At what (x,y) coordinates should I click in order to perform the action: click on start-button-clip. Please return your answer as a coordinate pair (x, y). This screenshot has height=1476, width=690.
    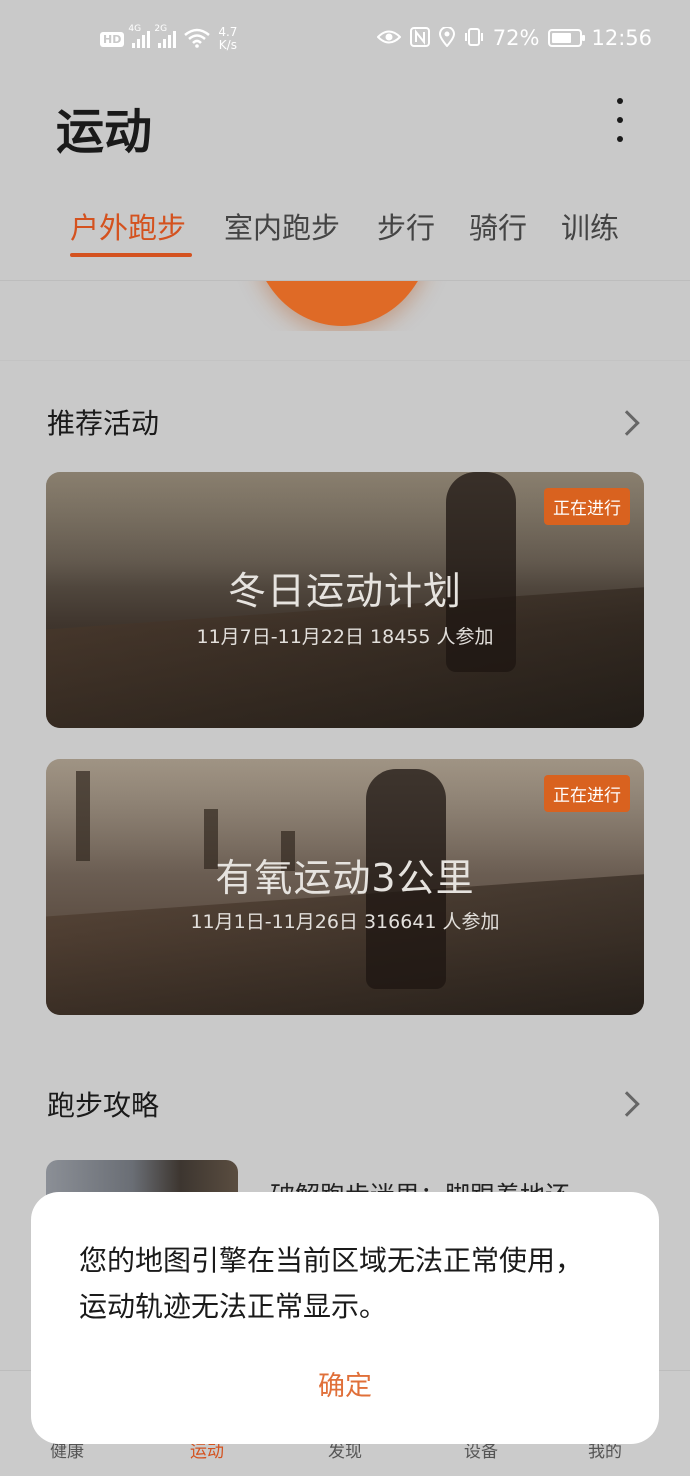
    Looking at the image, I should click on (345, 306).